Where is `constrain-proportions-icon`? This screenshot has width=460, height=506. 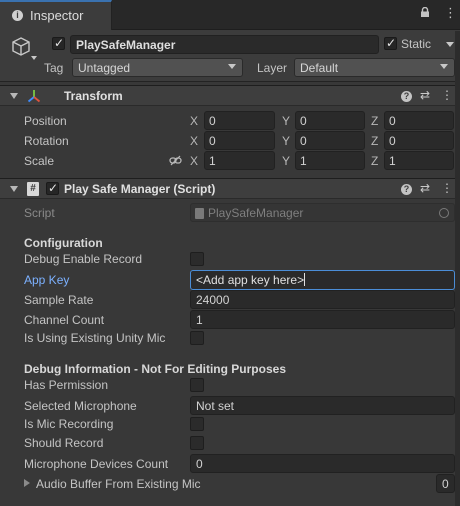
constrain-proportions-icon is located at coordinates (175, 160).